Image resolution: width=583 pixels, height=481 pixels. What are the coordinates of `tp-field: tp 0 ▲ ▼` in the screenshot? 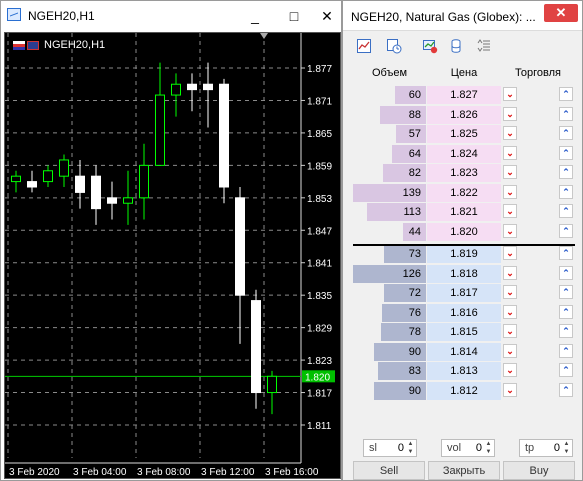 It's located at (546, 448).